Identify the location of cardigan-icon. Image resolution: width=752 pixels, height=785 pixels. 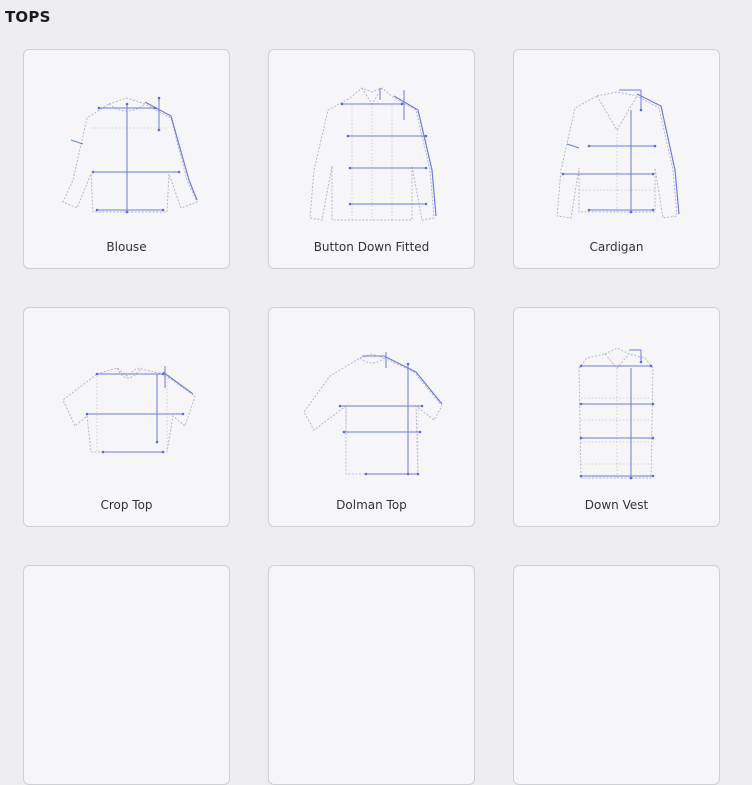
(618, 154).